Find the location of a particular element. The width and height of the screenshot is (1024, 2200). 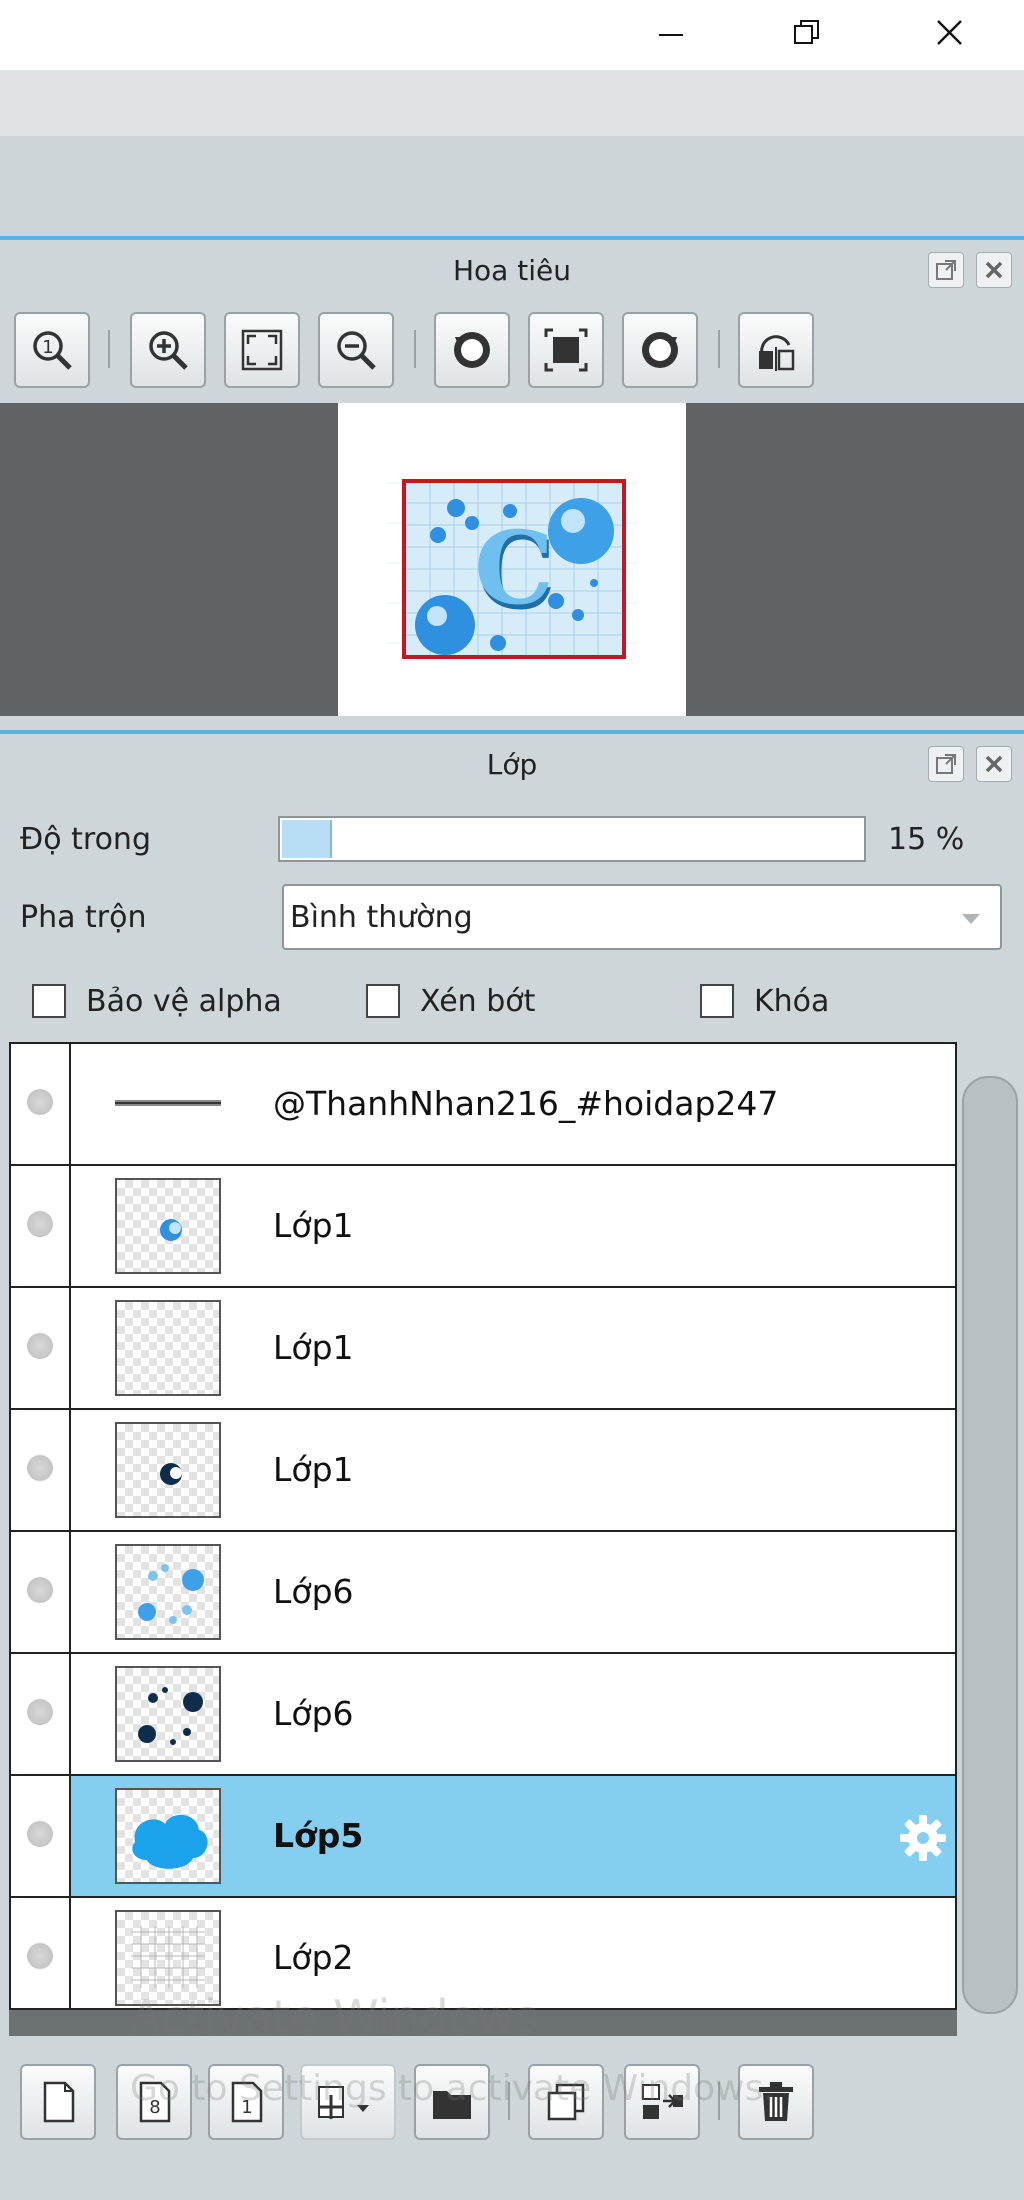

minimize-button is located at coordinates (671, 32).